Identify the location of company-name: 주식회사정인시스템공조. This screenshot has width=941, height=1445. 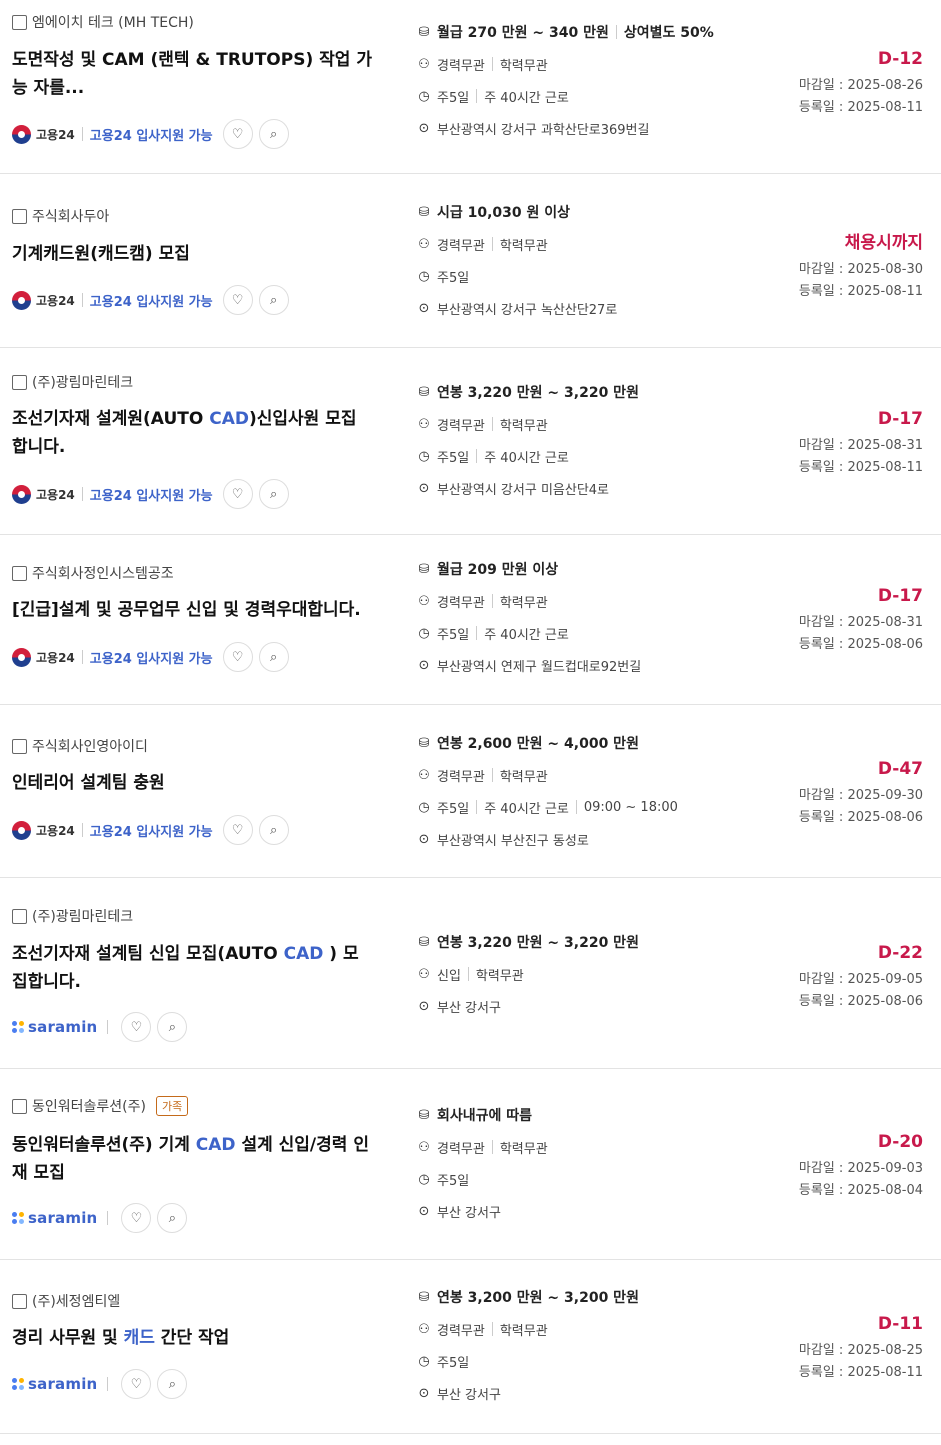
(103, 573).